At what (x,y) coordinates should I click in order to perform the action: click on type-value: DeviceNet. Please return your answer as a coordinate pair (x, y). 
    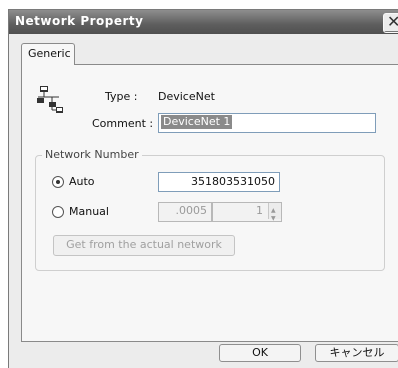
    Looking at the image, I should click on (186, 96).